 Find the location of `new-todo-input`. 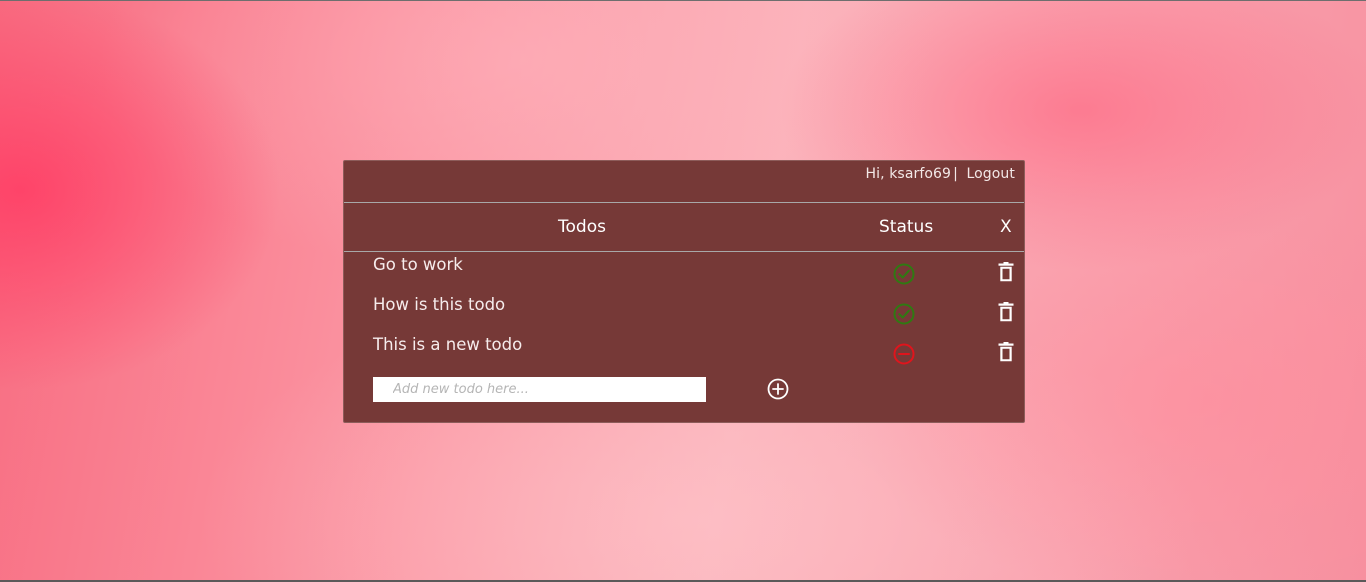

new-todo-input is located at coordinates (539, 389).